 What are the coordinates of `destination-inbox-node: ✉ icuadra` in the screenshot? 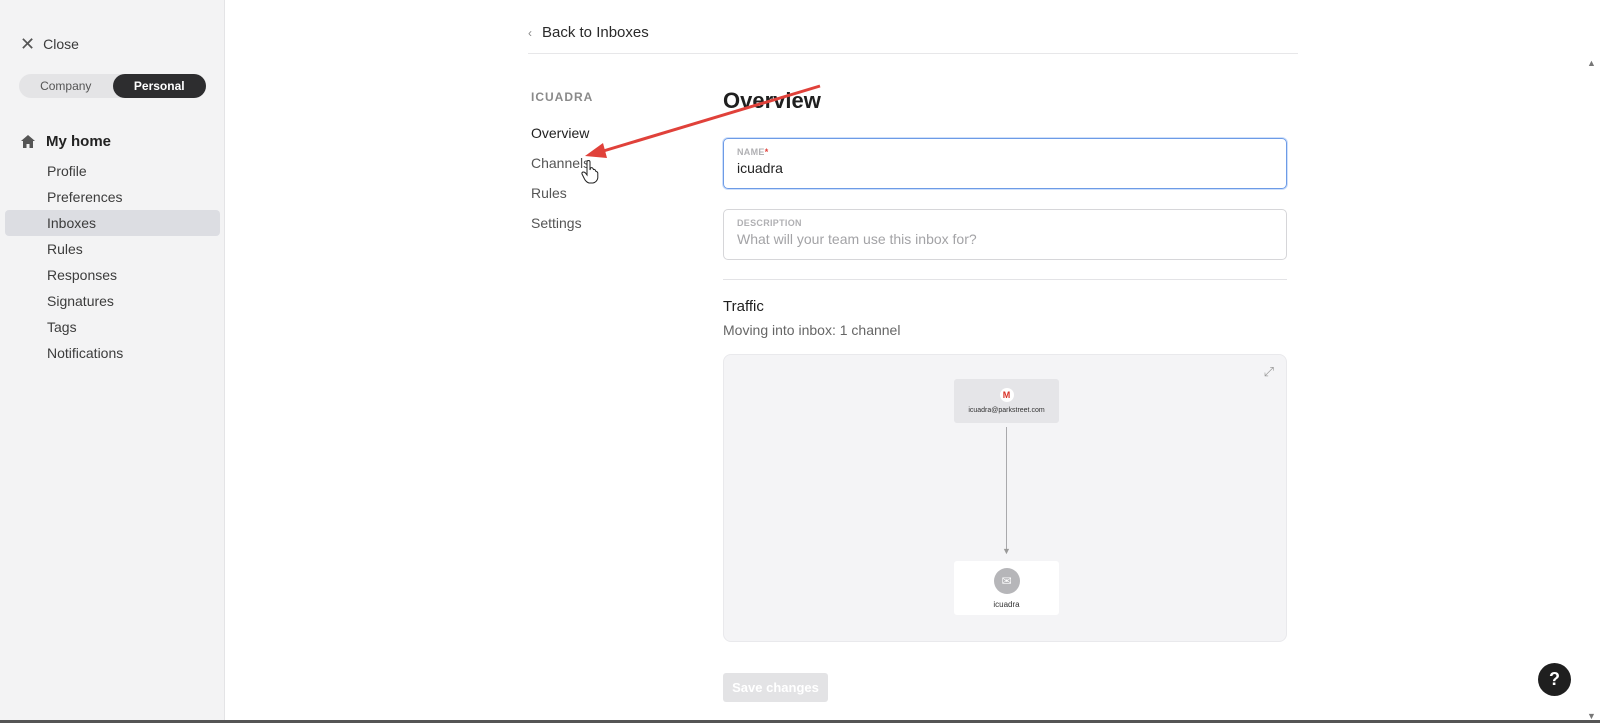 It's located at (1006, 588).